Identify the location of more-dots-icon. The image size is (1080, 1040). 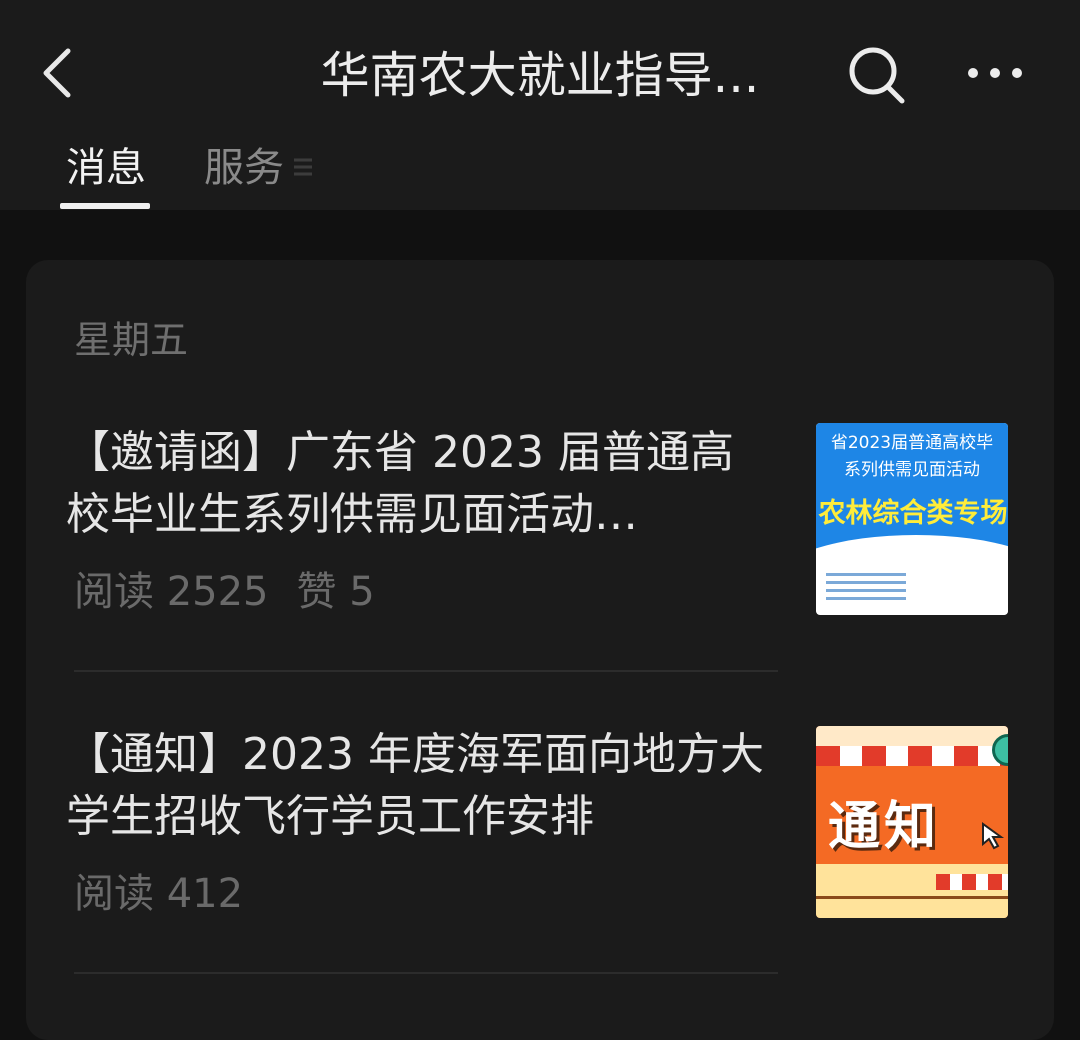
(995, 73).